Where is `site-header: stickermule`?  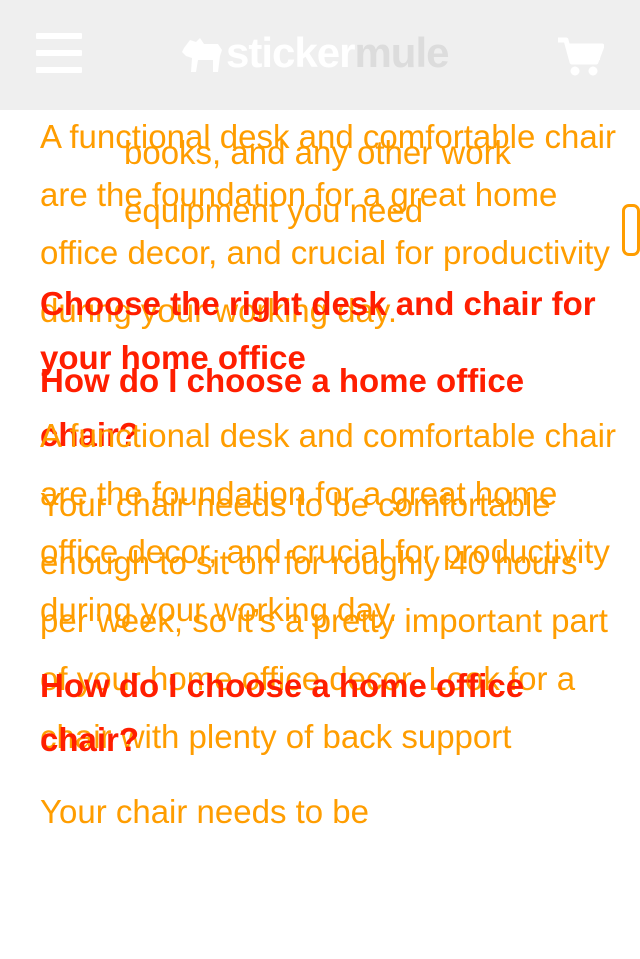
site-header: stickermule is located at coordinates (320, 55).